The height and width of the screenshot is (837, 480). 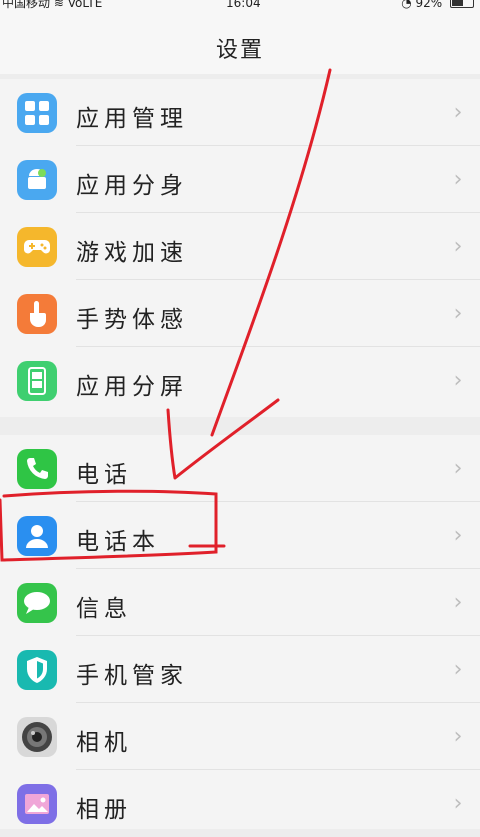 I want to click on page-header: 设置, so click(x=240, y=43).